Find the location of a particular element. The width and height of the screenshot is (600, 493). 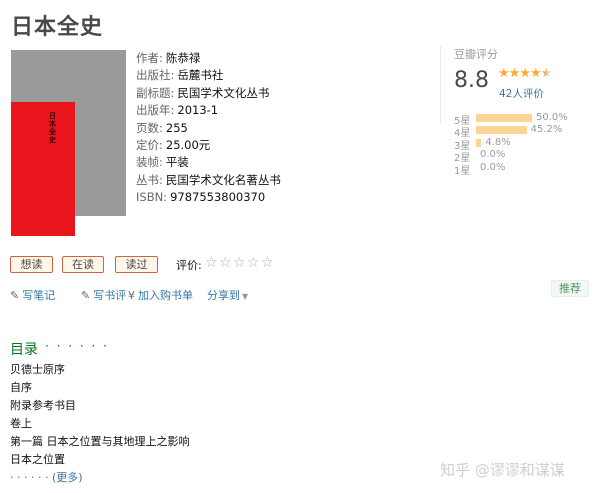

info-label: 副标题: is located at coordinates (155, 92).